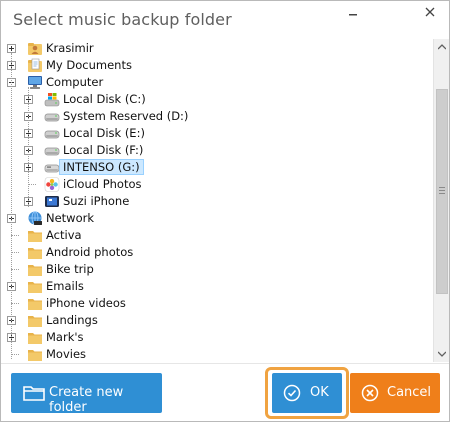 The height and width of the screenshot is (422, 450). I want to click on cancel-label: Cancel, so click(409, 392).